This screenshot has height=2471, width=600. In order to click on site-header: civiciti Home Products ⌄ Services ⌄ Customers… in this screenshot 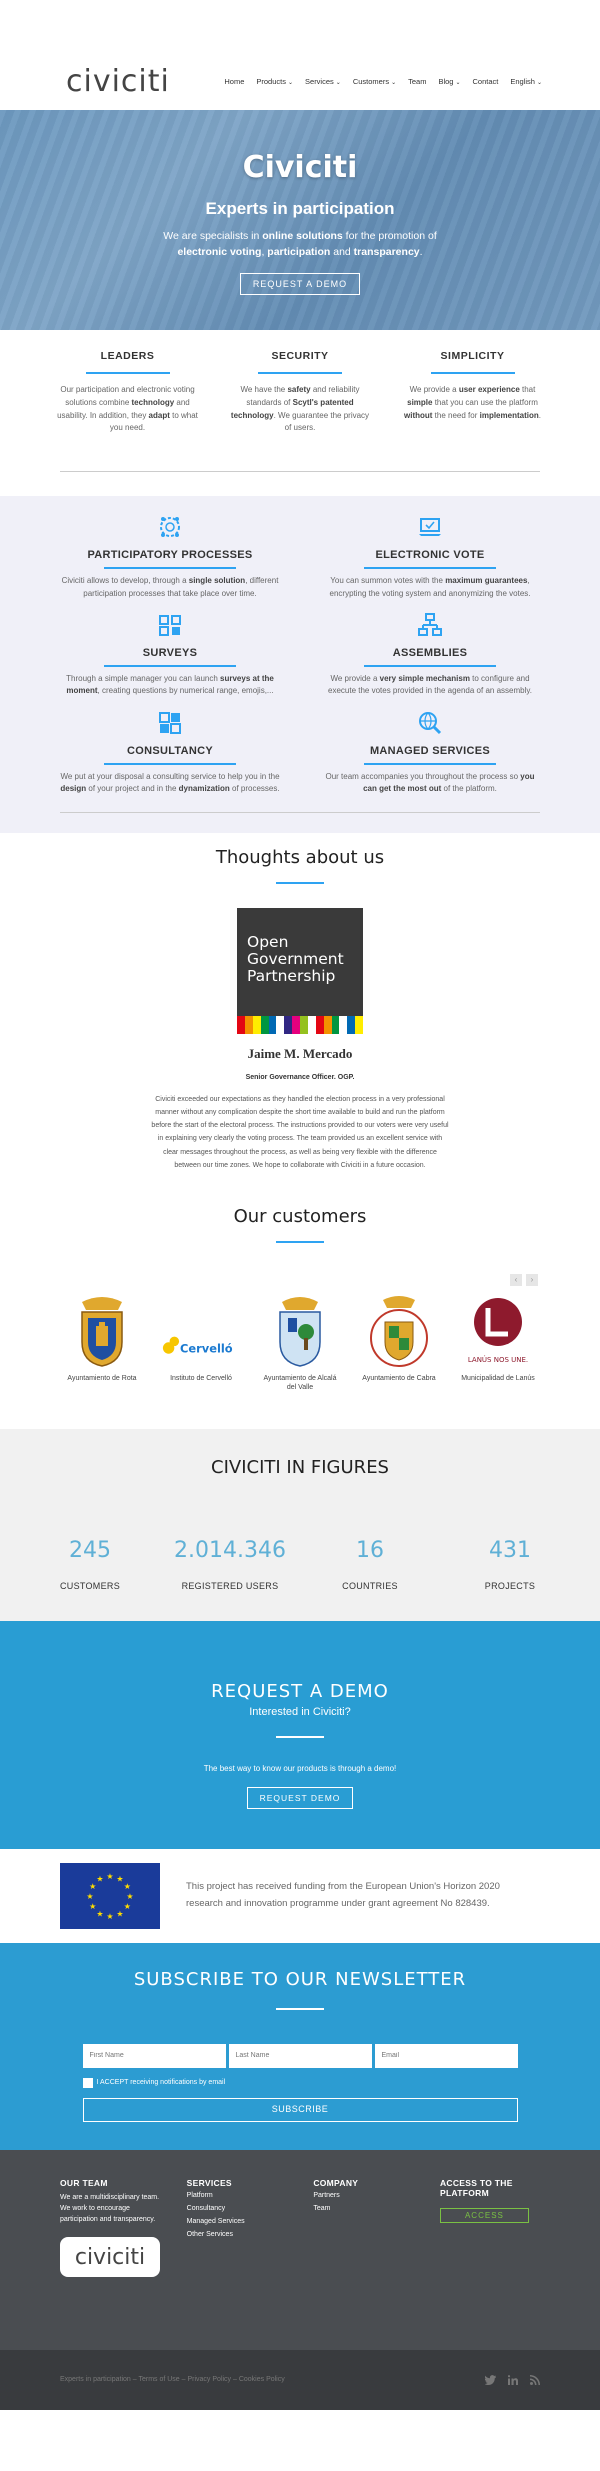, I will do `click(300, 55)`.